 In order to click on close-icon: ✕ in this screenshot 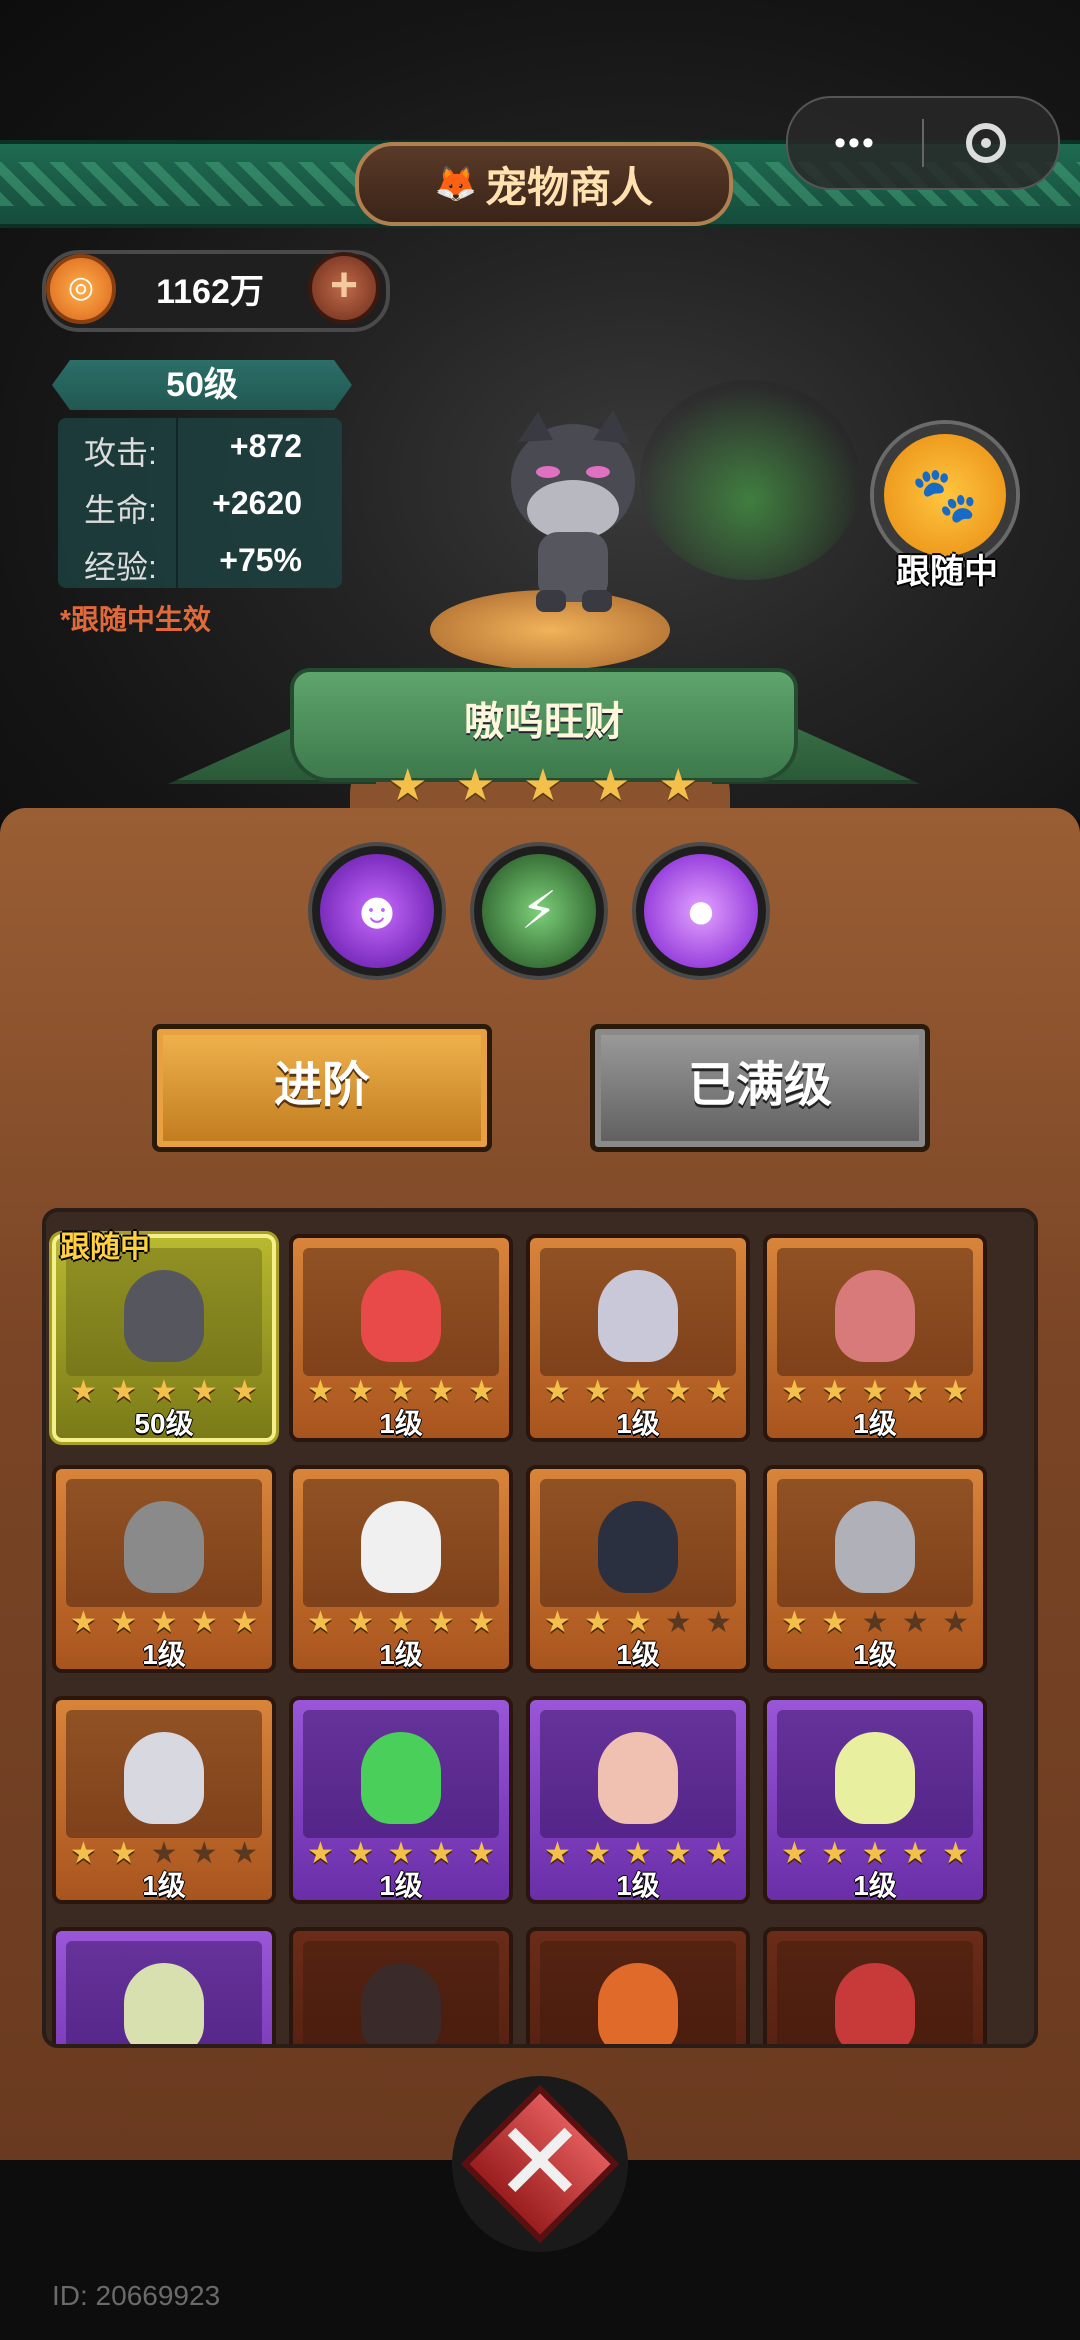, I will do `click(540, 2162)`.